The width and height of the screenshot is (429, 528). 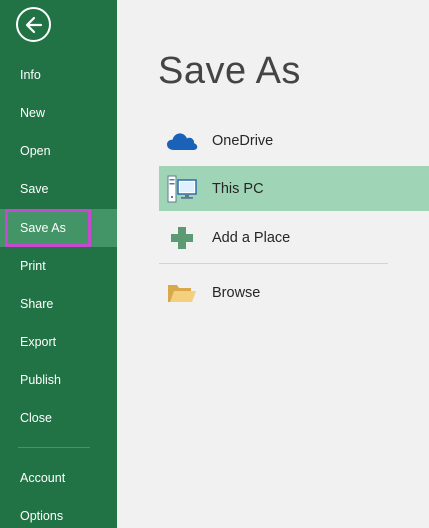 I want to click on nav-item-export: Export, so click(x=58, y=342).